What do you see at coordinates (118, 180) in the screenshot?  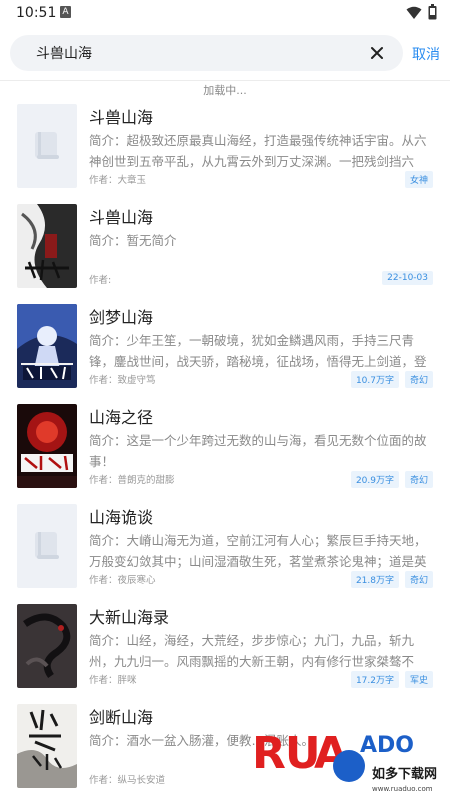 I see `book-author: 作者：大章玉` at bounding box center [118, 180].